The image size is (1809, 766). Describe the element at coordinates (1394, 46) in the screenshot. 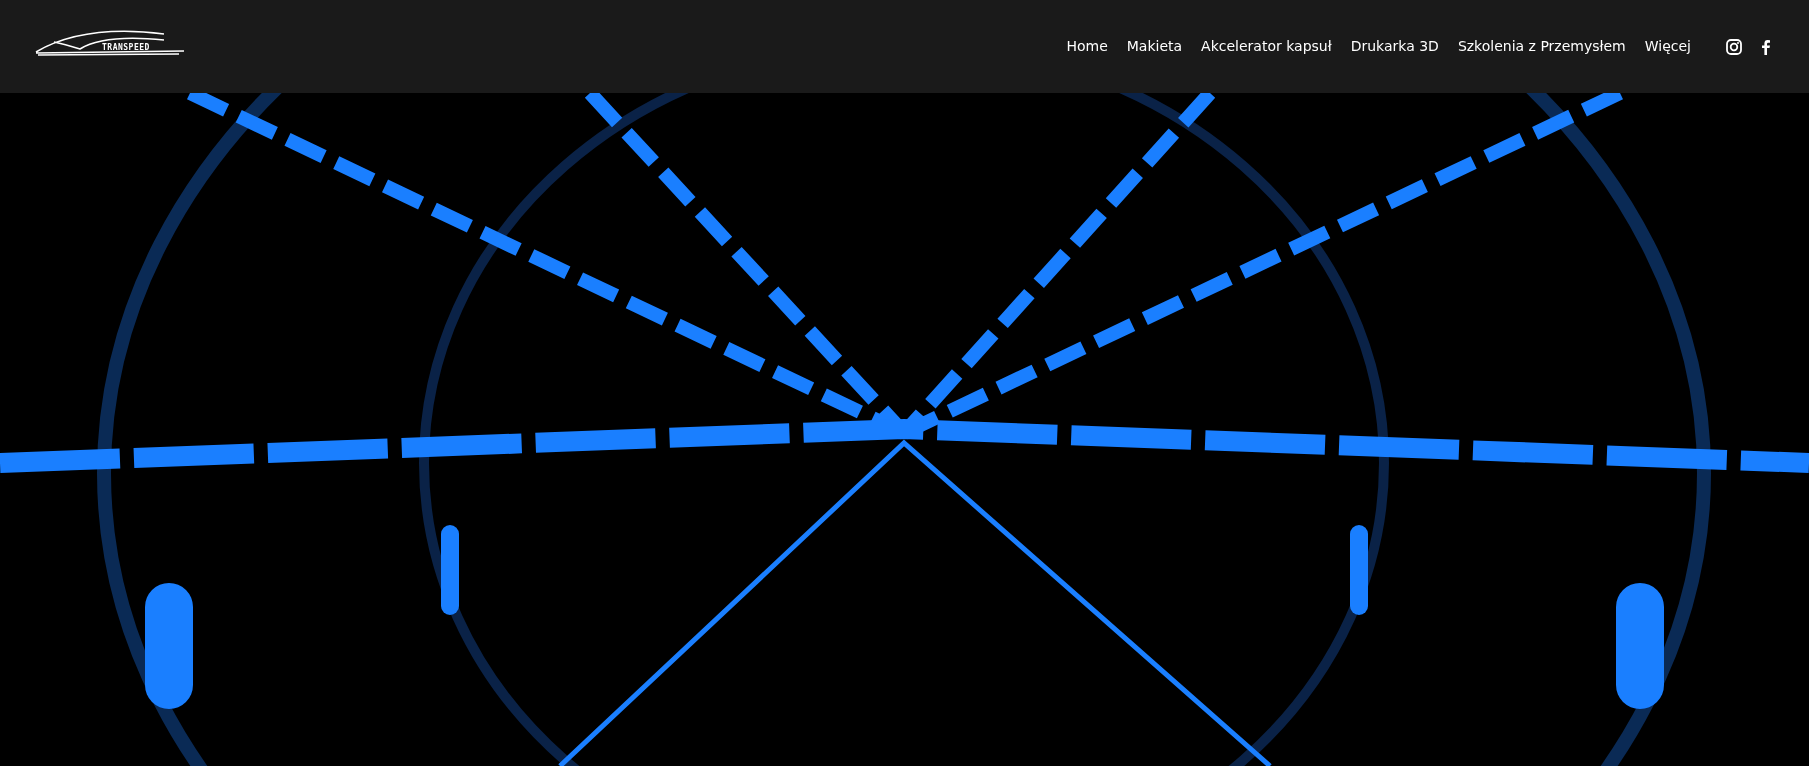

I see `nav-link: Drukarka 3D` at that location.